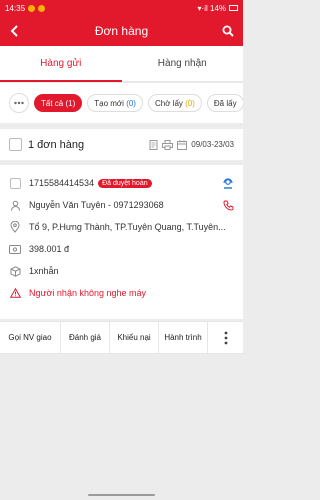 The image size is (320, 500). Describe the element at coordinates (44, 271) in the screenshot. I see `package-contents: 1xnhẫn` at that location.